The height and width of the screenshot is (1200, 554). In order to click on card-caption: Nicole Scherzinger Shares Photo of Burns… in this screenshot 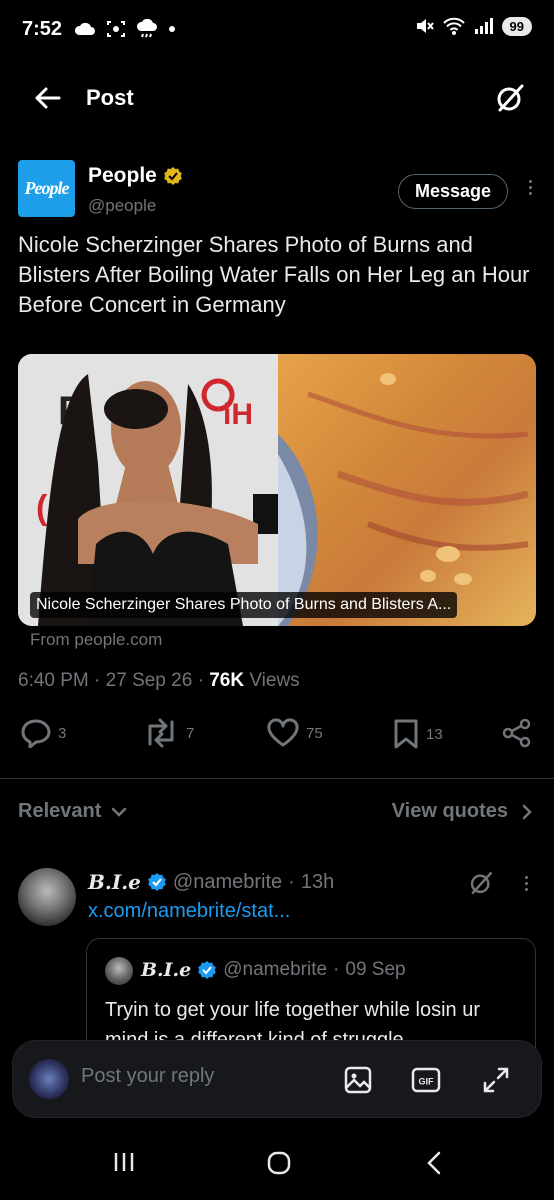, I will do `click(244, 605)`.